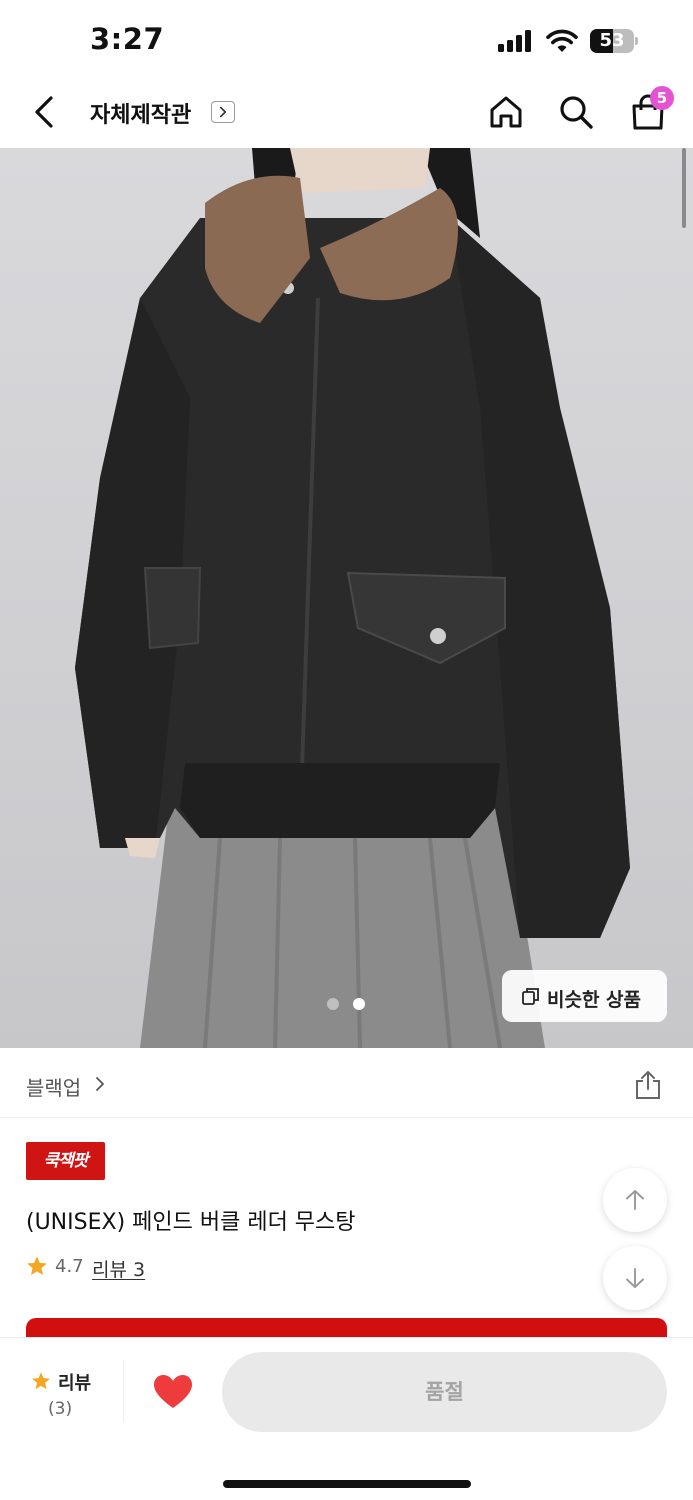 This screenshot has height=1500, width=693. Describe the element at coordinates (444, 1392) in the screenshot. I see `soldout-button: 품절` at that location.